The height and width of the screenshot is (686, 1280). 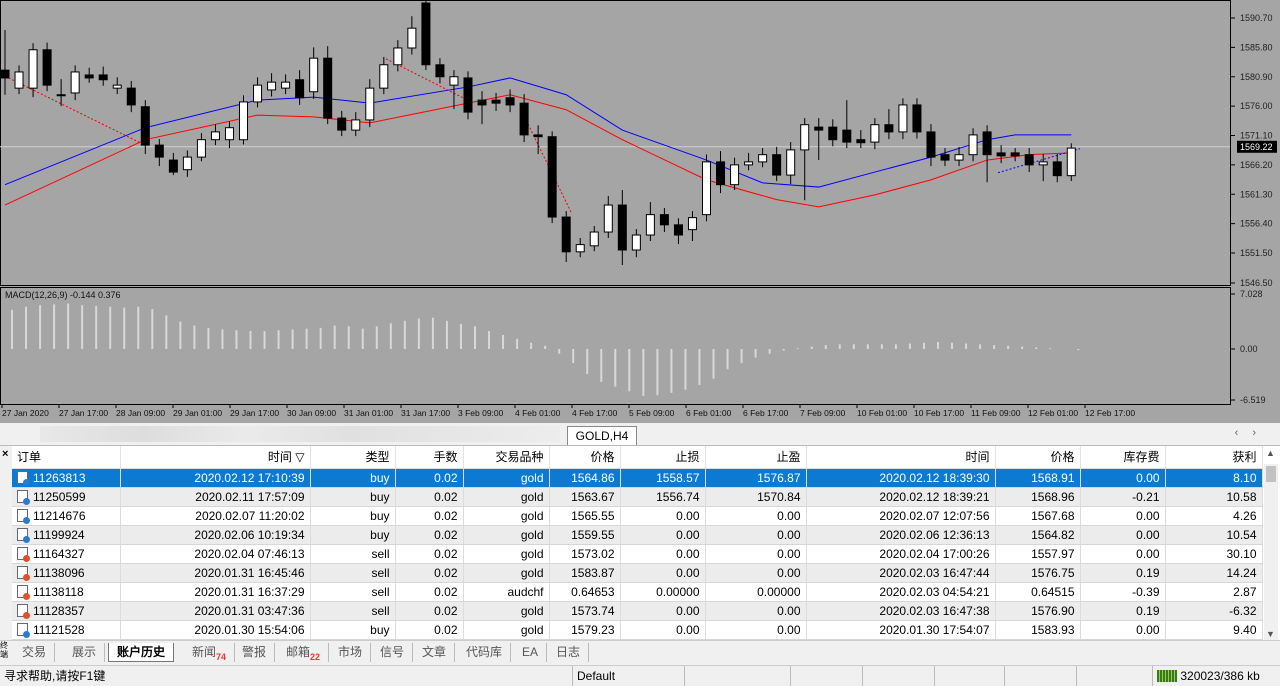 What do you see at coordinates (66, 554) in the screenshot?
I see `order-cell: 11164327` at bounding box center [66, 554].